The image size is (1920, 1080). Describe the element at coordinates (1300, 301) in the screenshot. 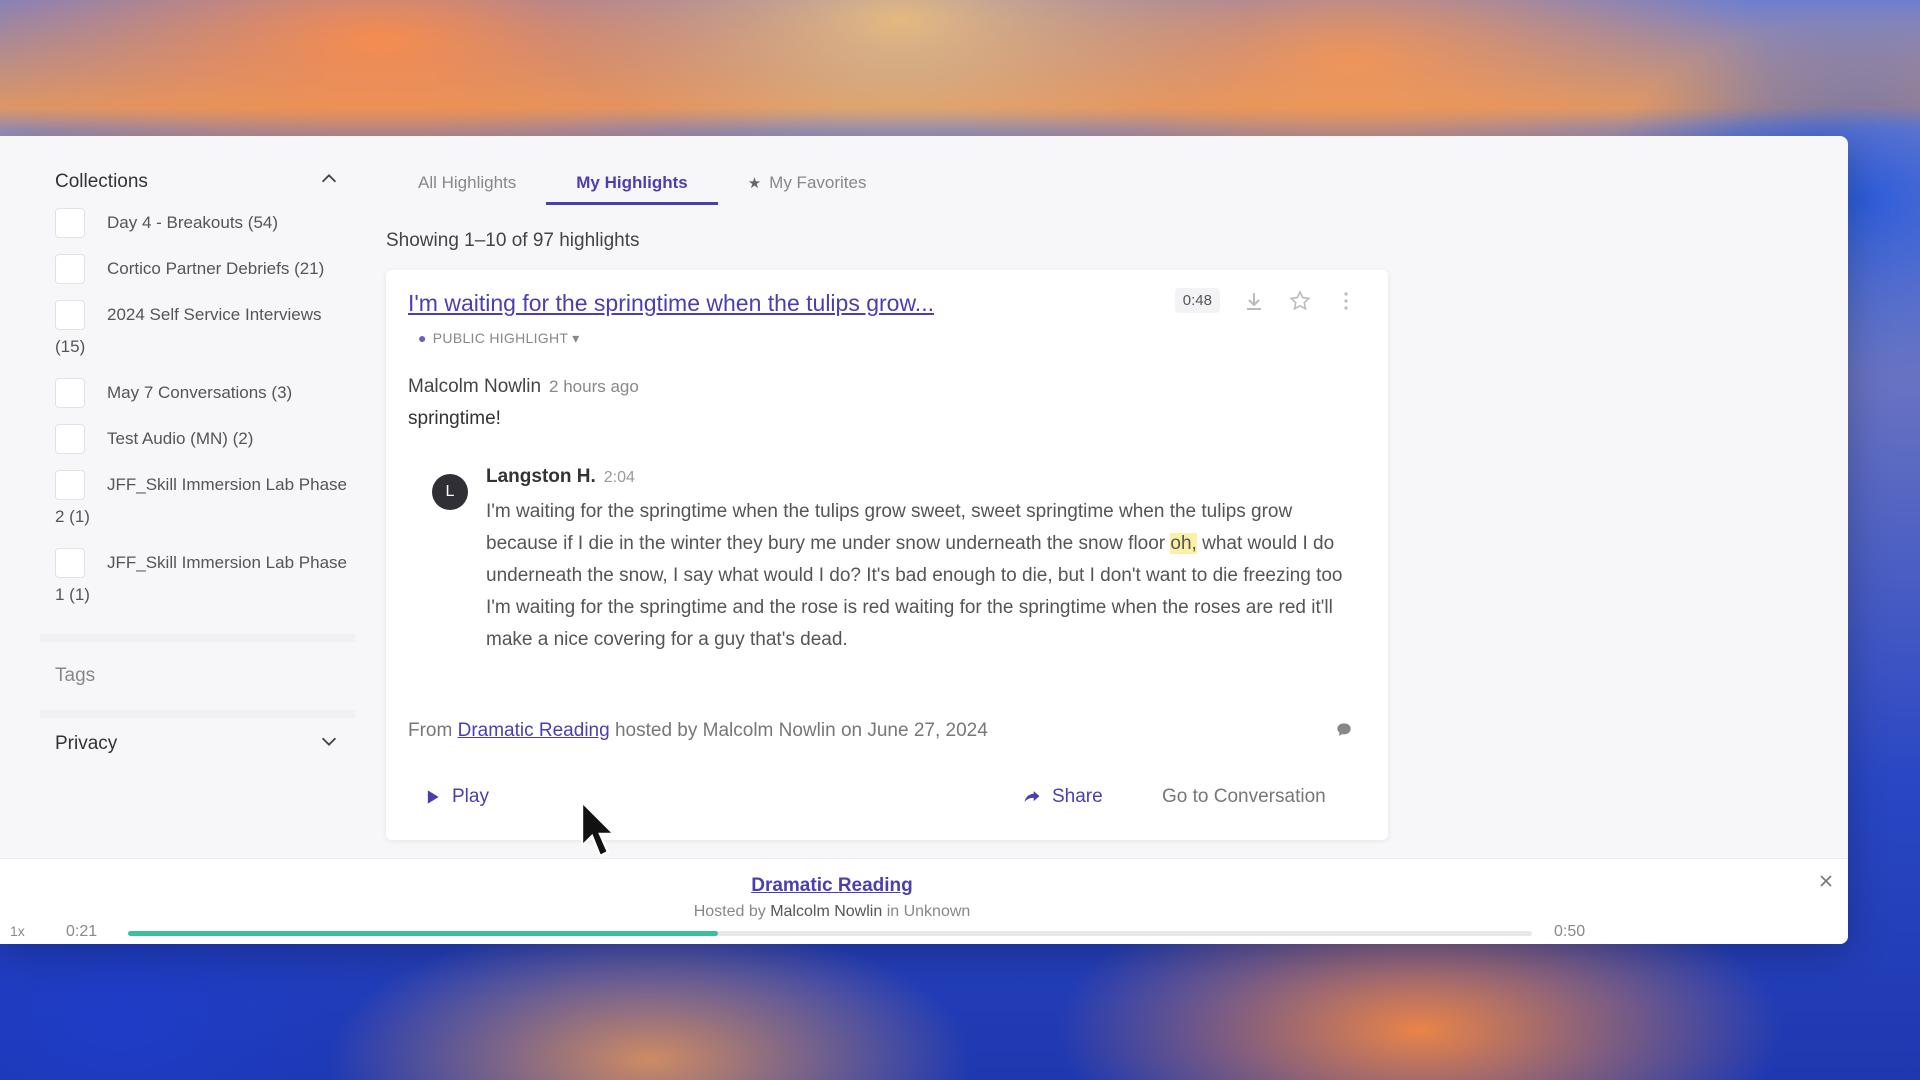

I see `star-outline-icon` at that location.